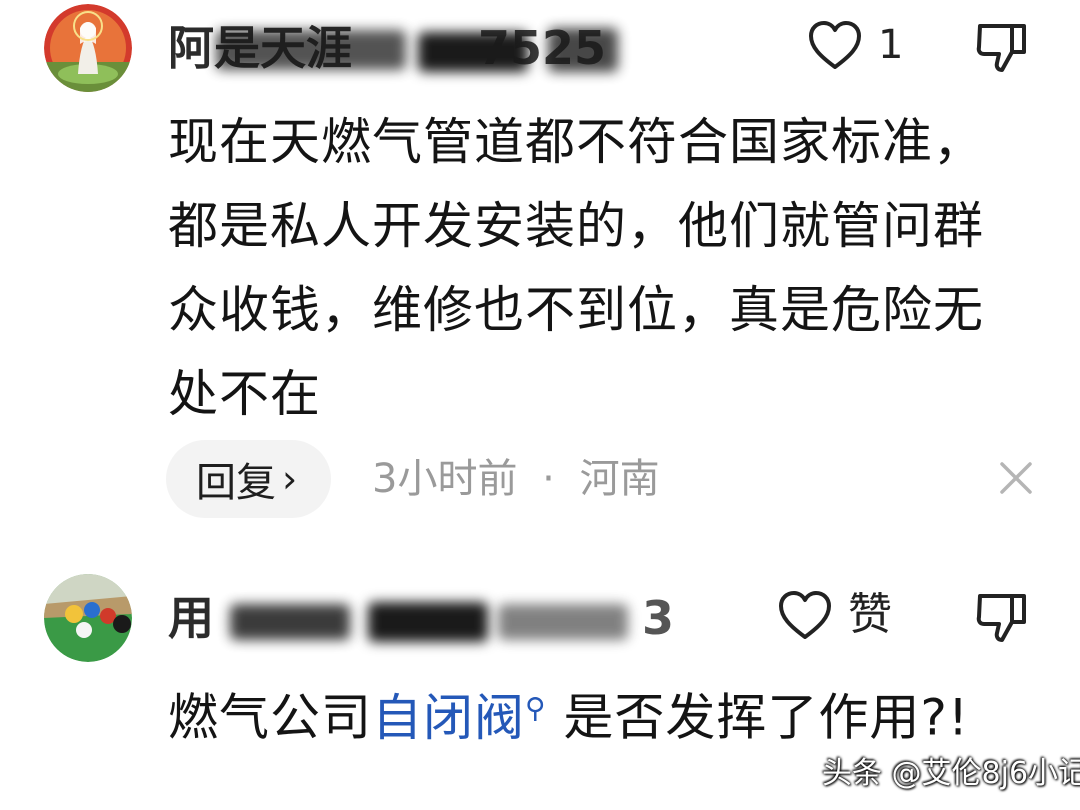  What do you see at coordinates (619, 479) in the screenshot?
I see `location: 河南` at bounding box center [619, 479].